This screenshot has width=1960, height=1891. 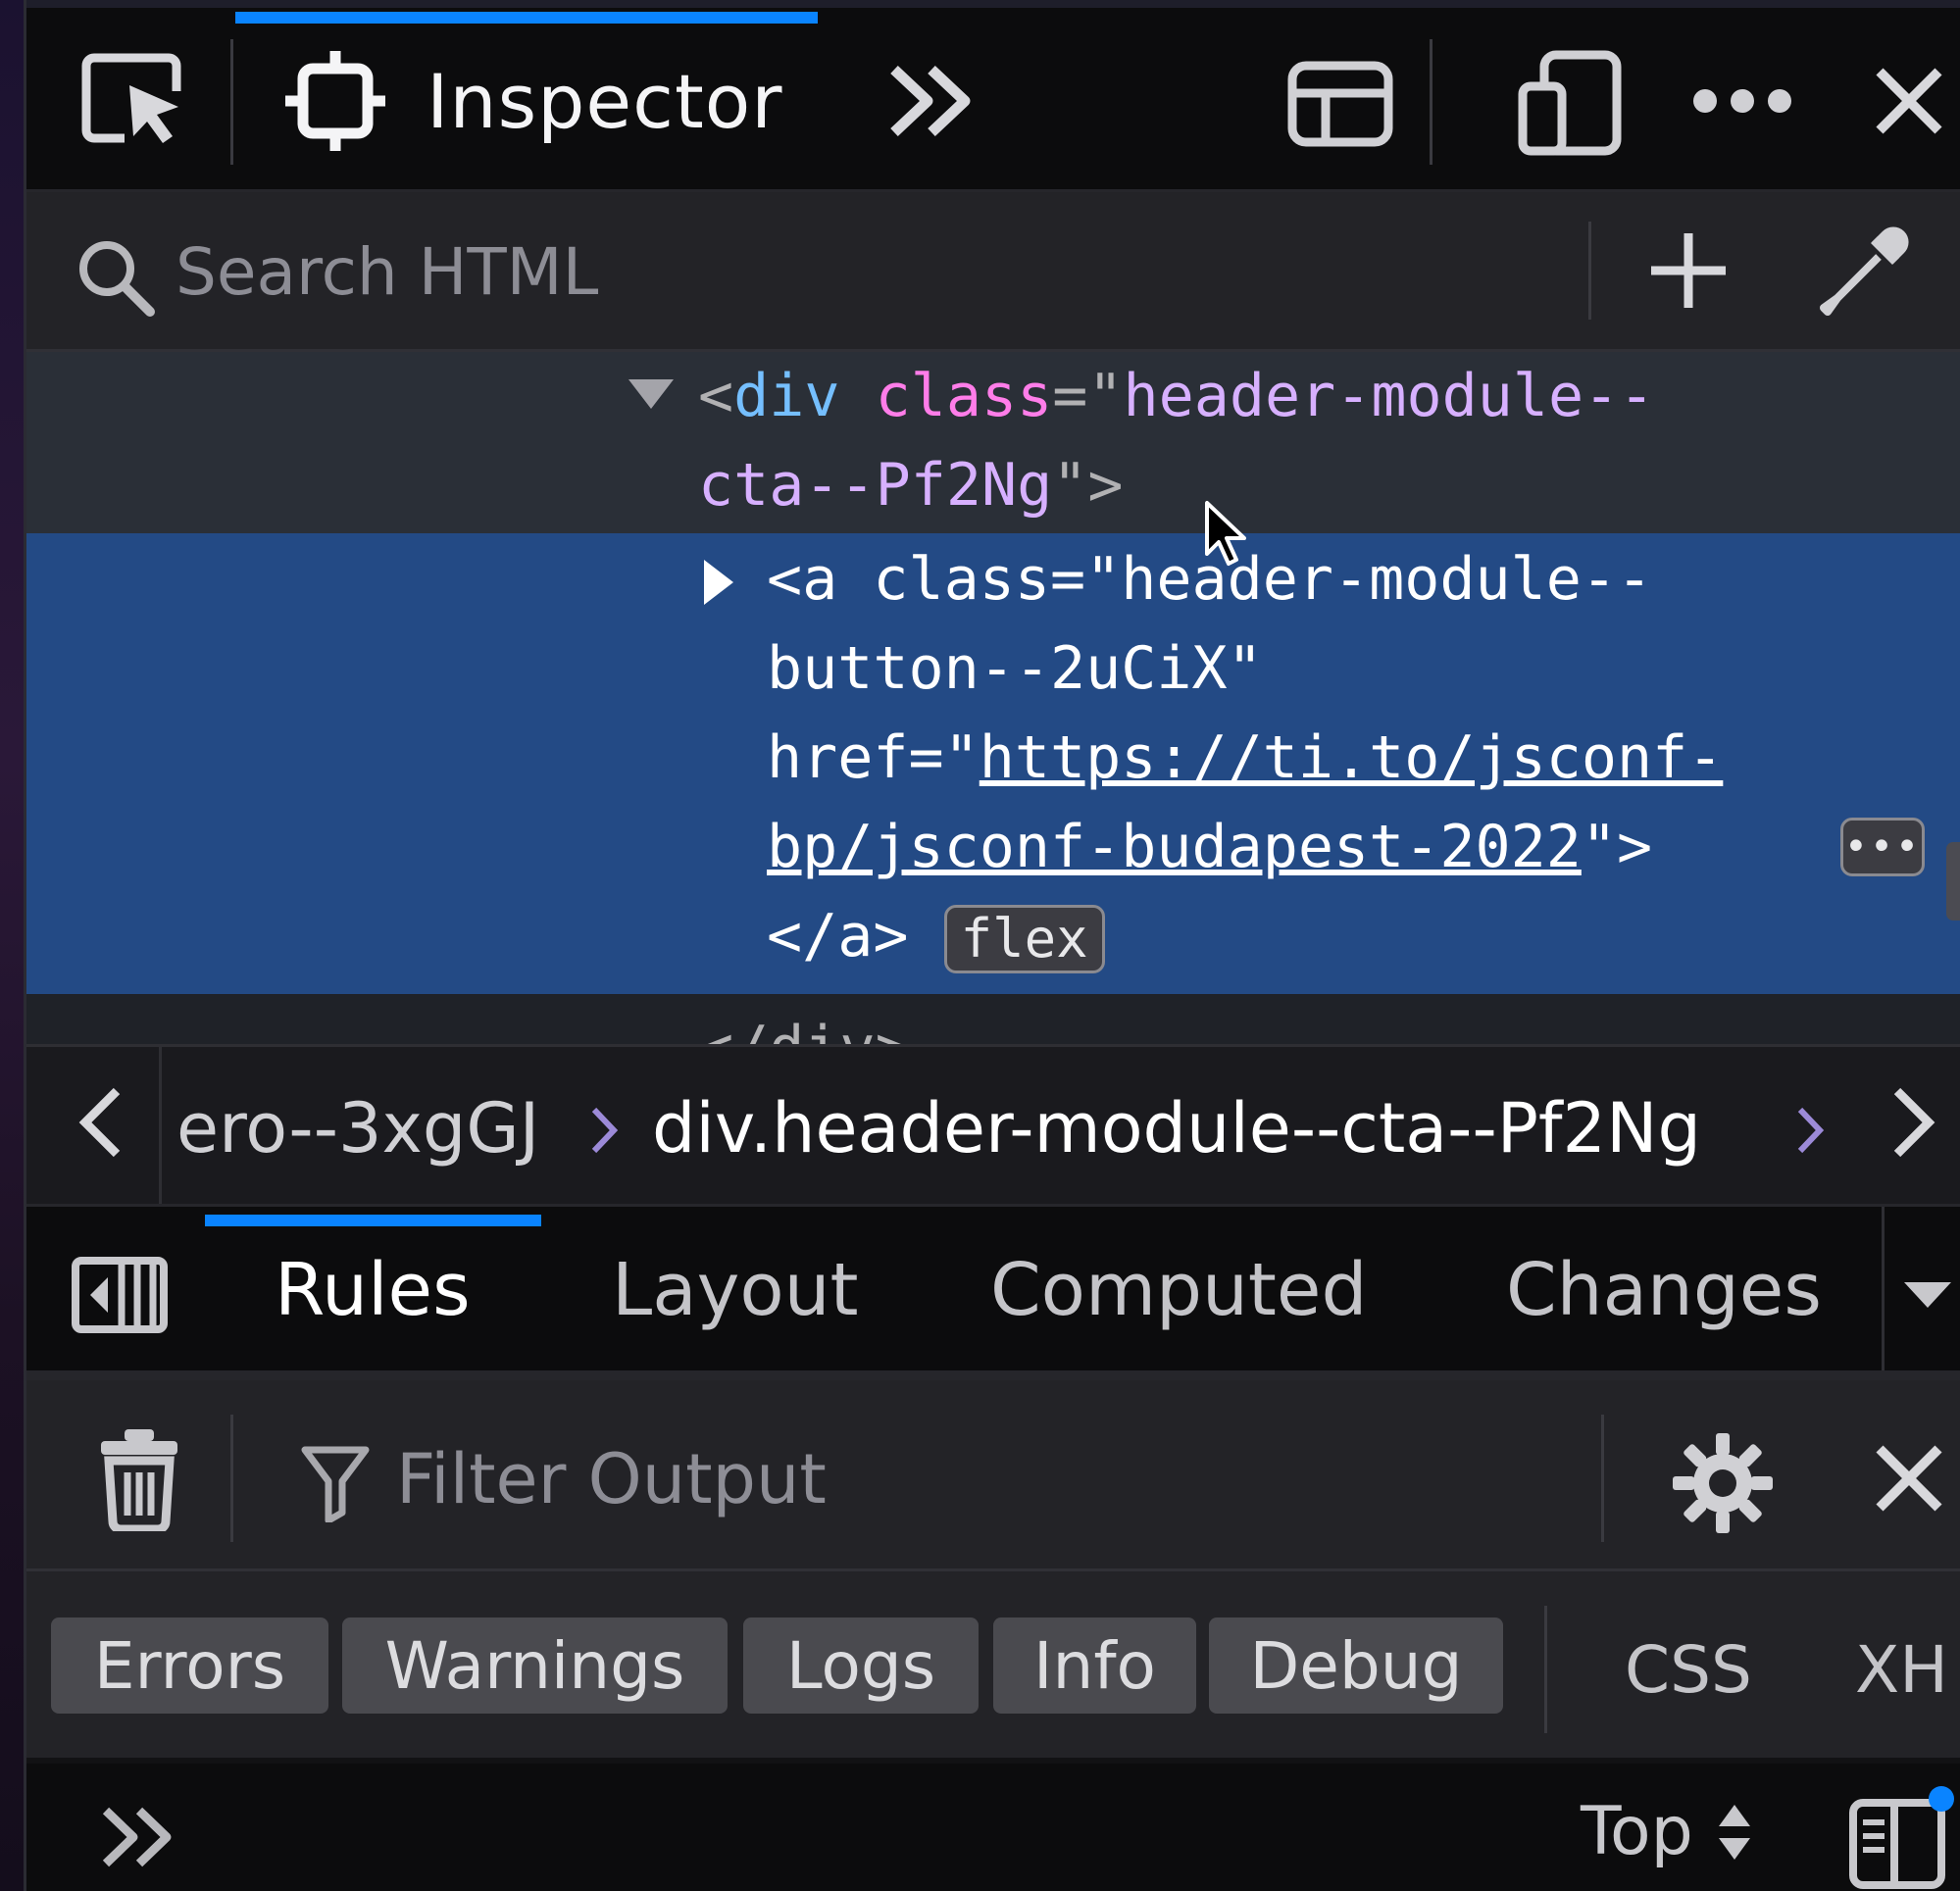 I want to click on more-options-icon, so click(x=1742, y=101).